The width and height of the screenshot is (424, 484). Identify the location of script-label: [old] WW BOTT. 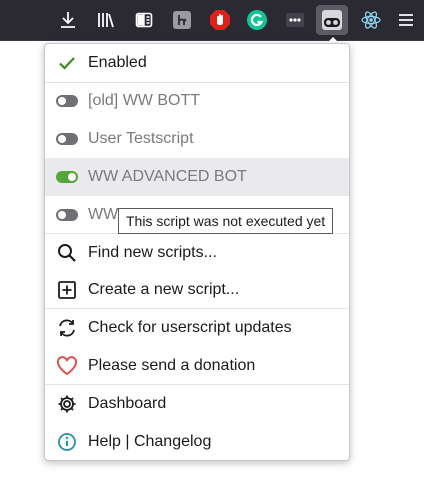
(144, 100).